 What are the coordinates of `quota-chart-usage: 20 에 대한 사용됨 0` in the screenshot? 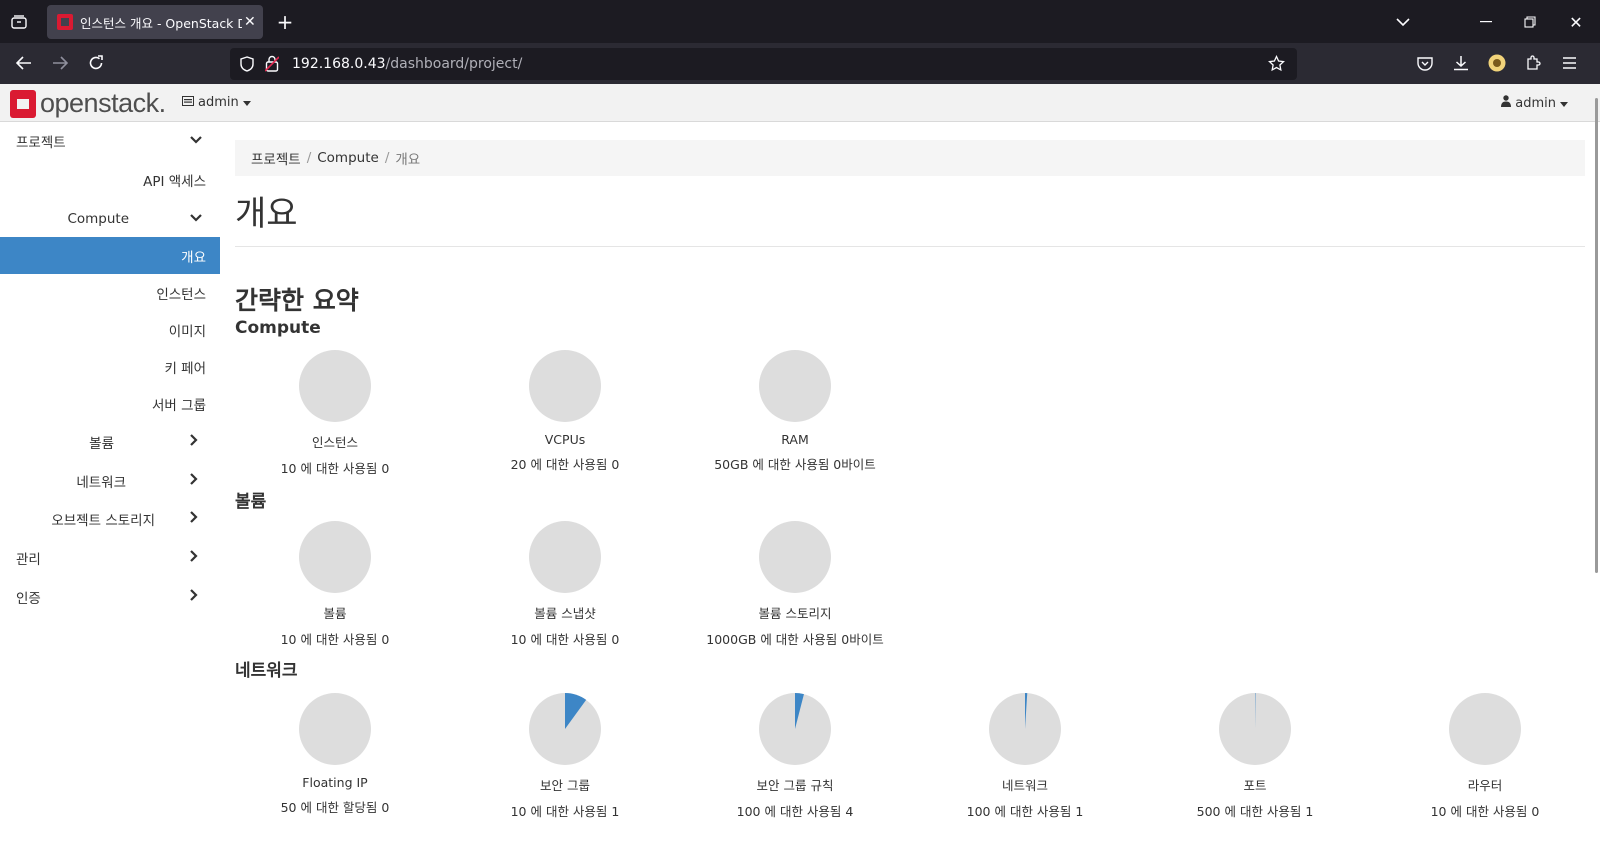 It's located at (565, 464).